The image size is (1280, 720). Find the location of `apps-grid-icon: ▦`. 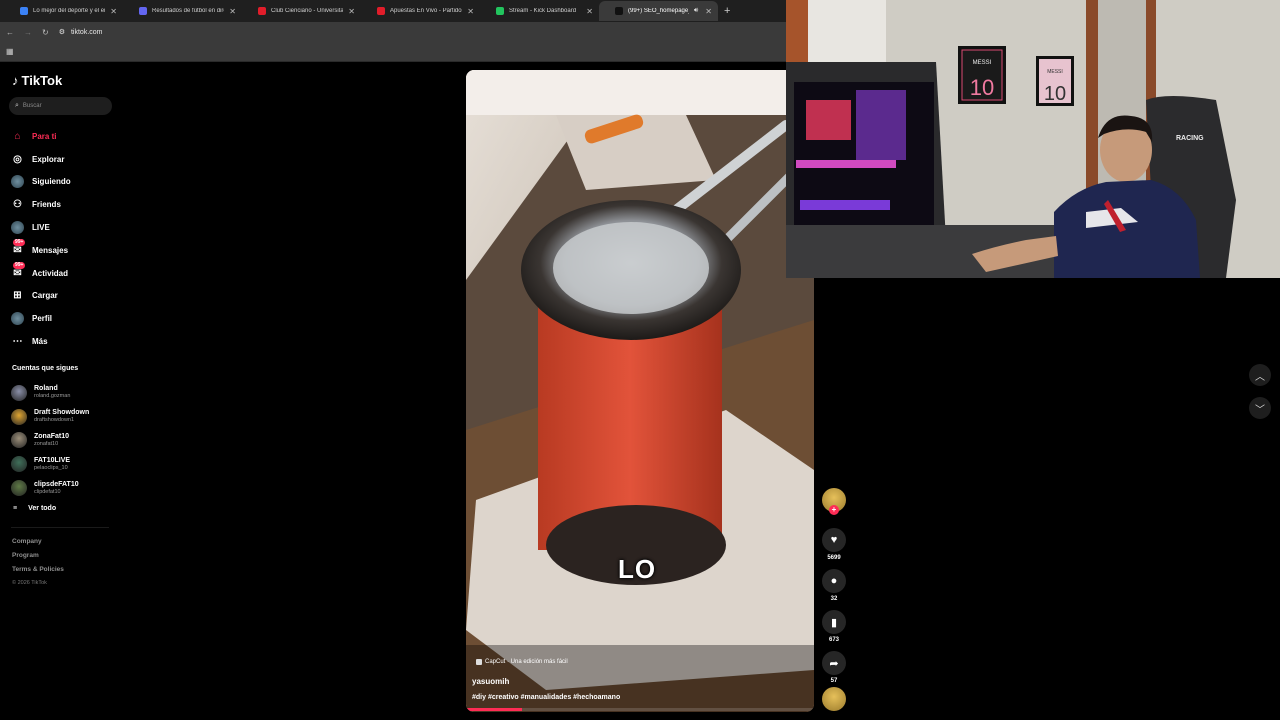

apps-grid-icon: ▦ is located at coordinates (10, 51).